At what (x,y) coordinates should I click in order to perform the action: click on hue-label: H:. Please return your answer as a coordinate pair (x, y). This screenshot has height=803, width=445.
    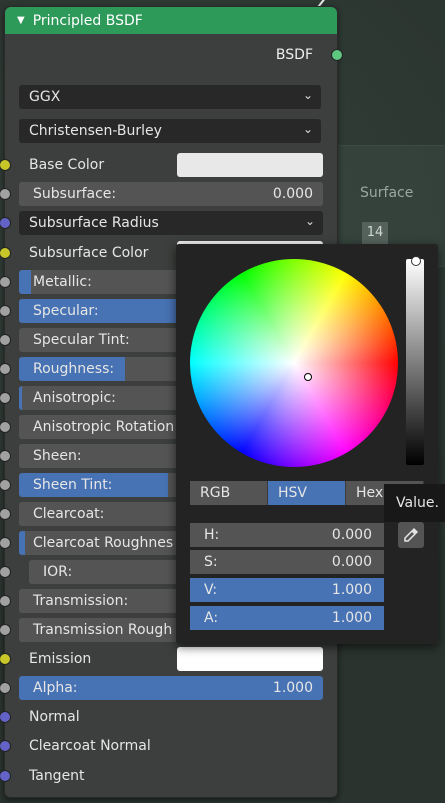
    Looking at the image, I should click on (212, 535).